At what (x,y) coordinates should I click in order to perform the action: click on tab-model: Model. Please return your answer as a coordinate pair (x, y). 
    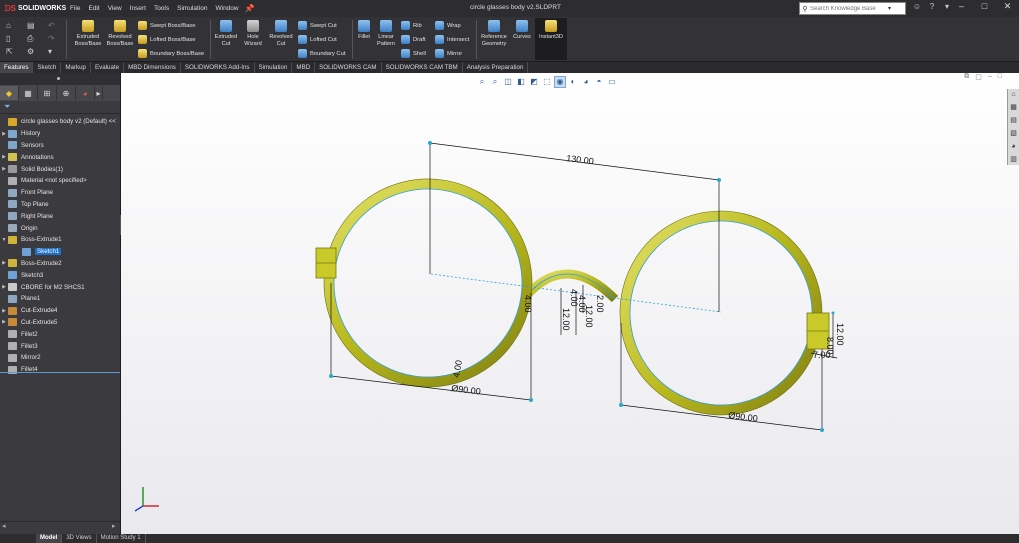
    Looking at the image, I should click on (49, 538).